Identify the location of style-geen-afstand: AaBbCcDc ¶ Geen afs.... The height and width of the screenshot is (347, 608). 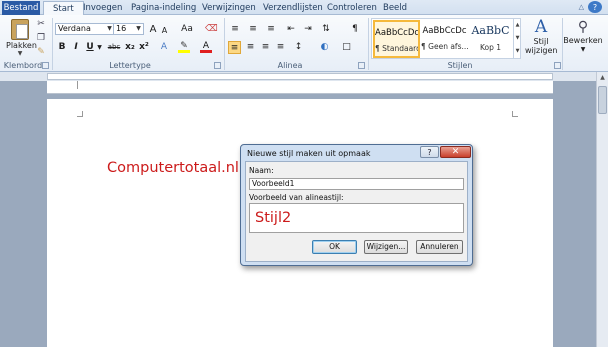
(444, 39).